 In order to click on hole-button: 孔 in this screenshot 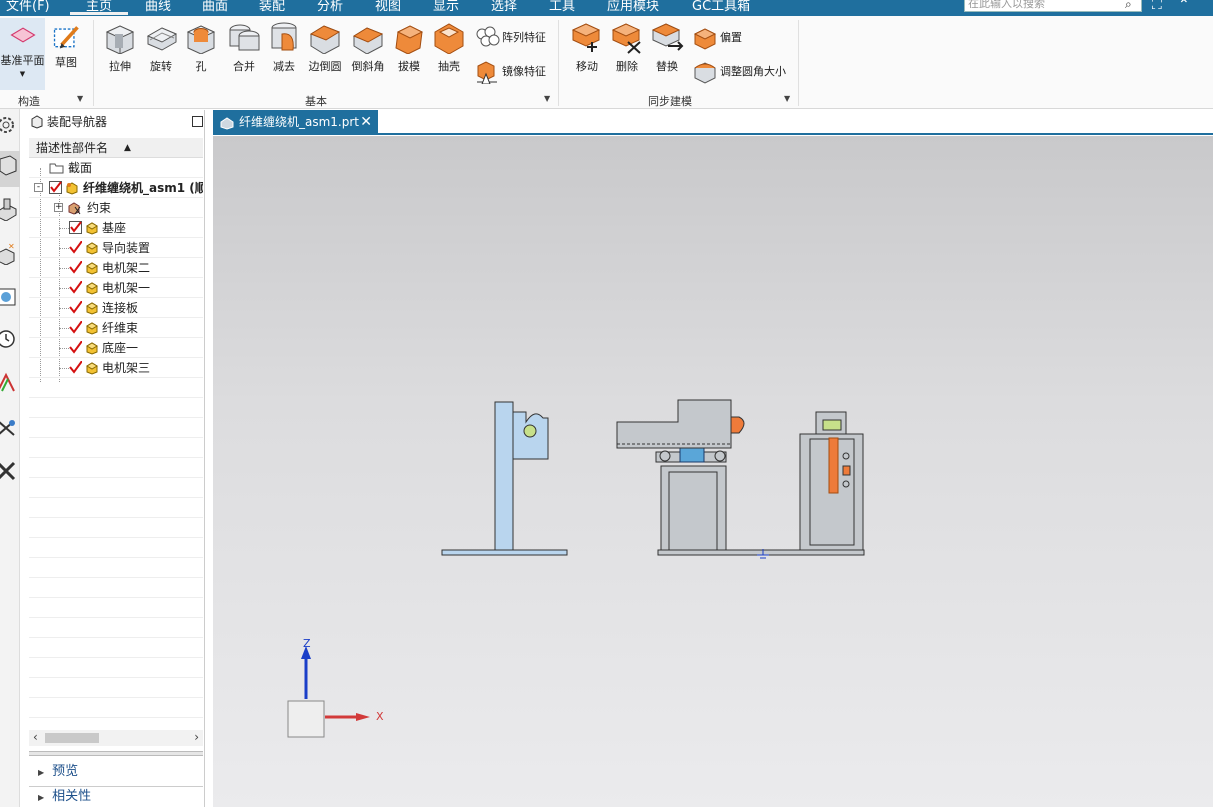, I will do `click(201, 47)`.